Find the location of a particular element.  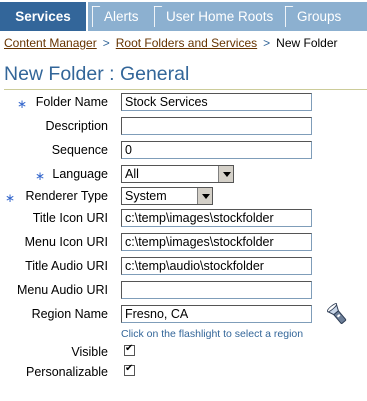

language-label: Language is located at coordinates (80, 174).